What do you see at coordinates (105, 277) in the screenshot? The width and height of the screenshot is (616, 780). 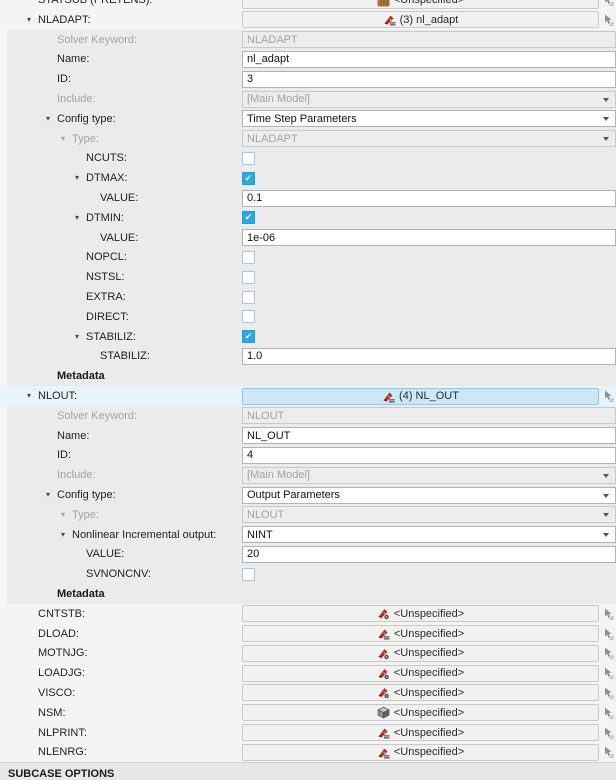 I see `row-label: NSTSL:` at bounding box center [105, 277].